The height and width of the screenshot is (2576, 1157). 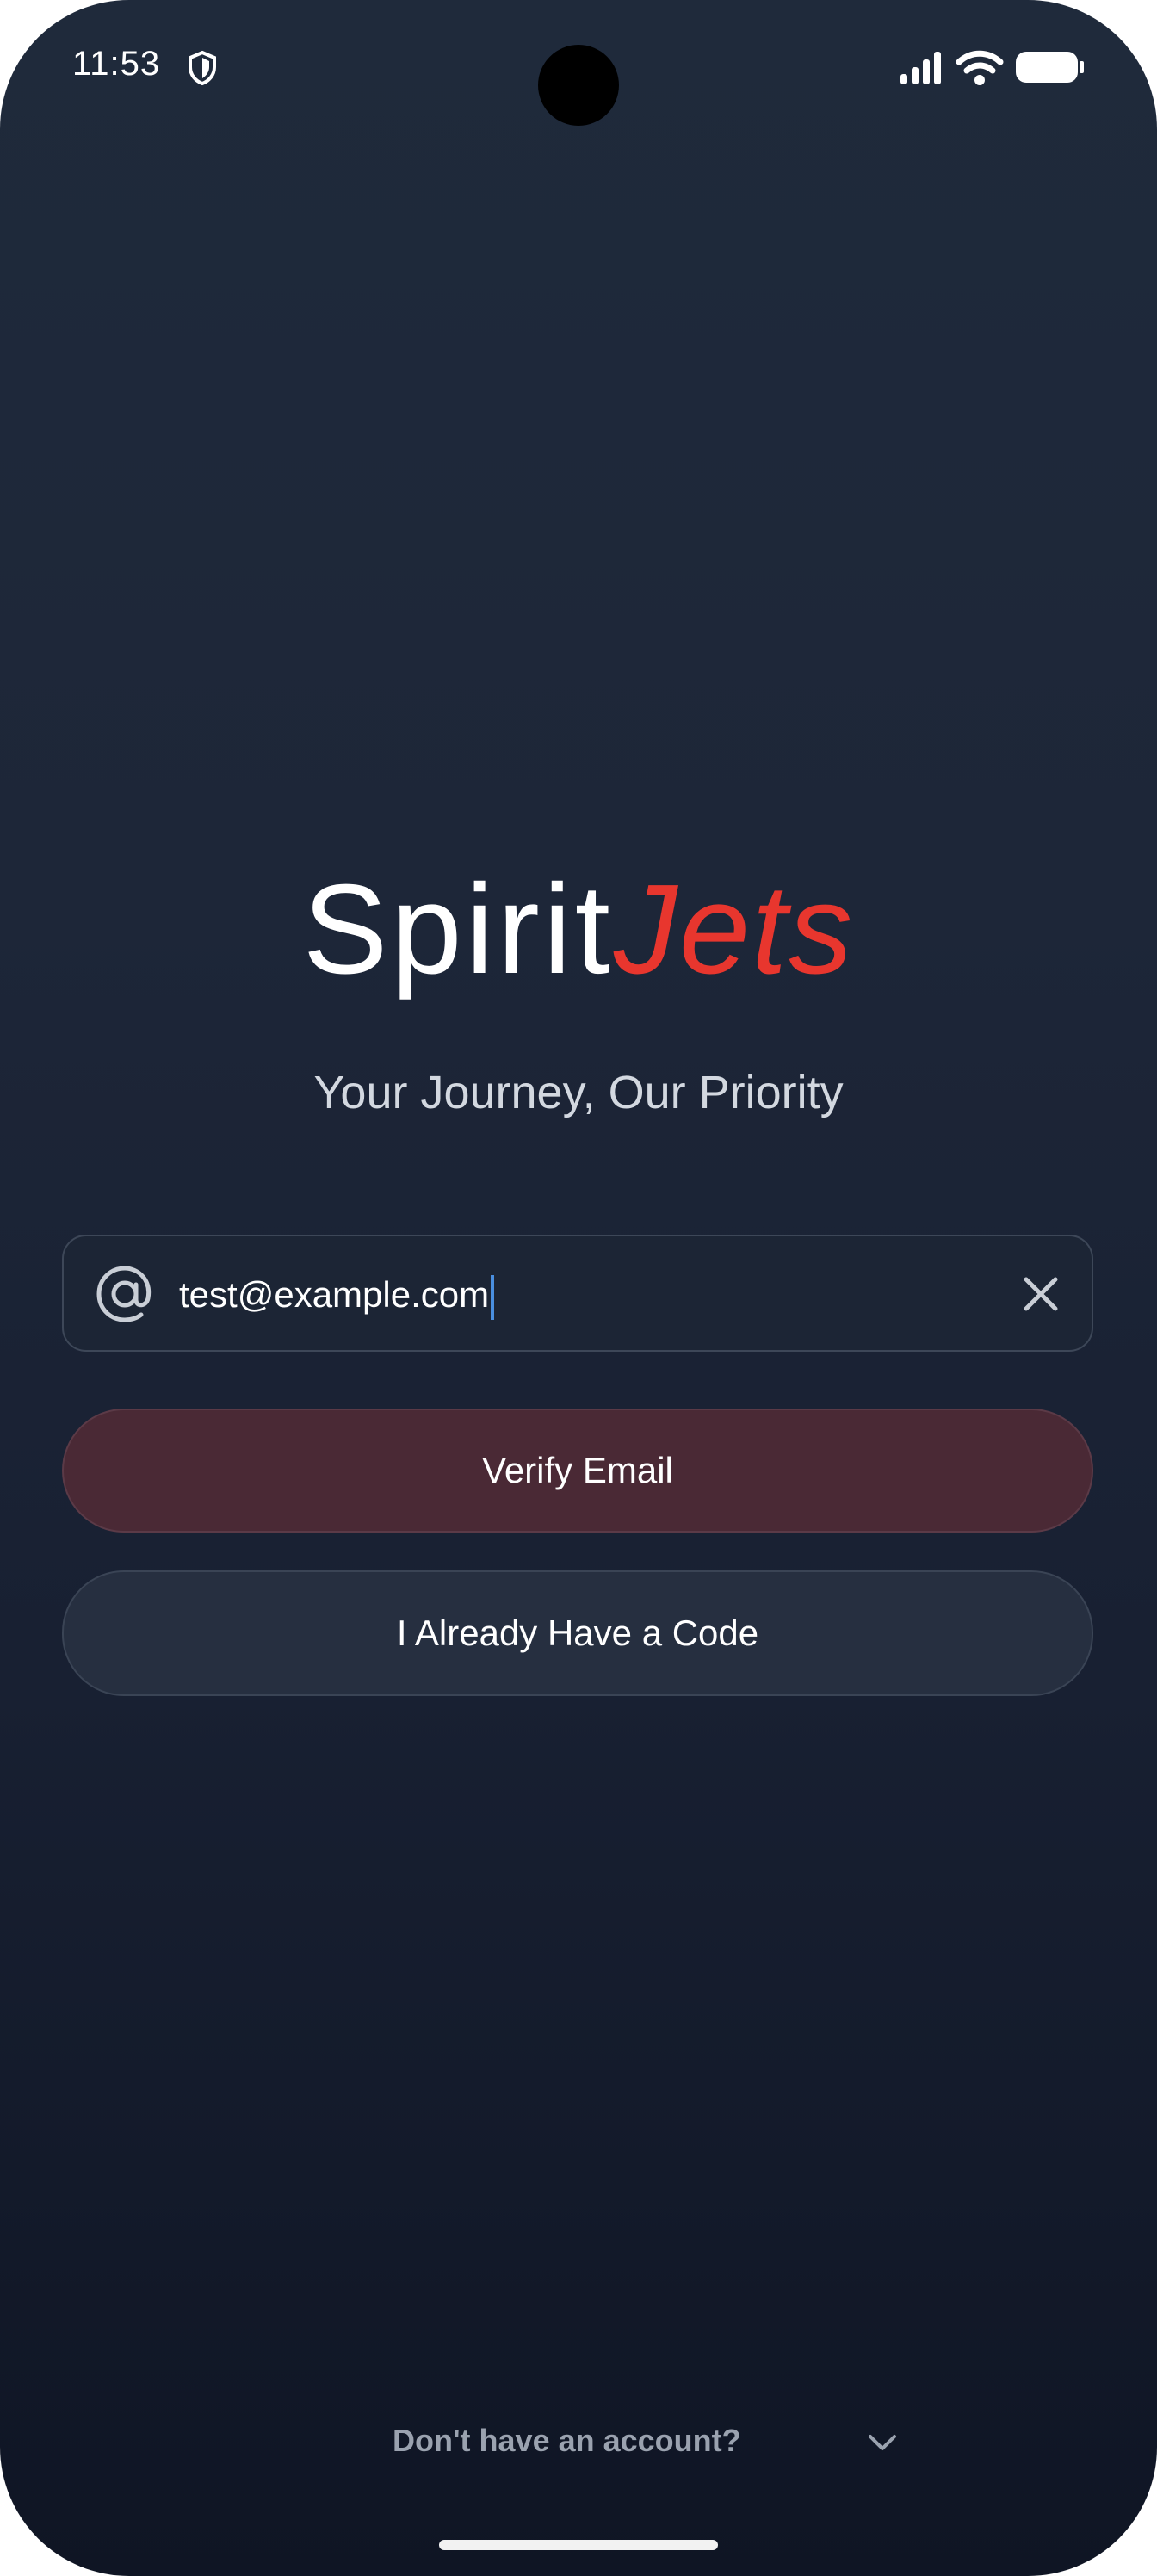 What do you see at coordinates (335, 1294) in the screenshot?
I see `email-value: test@example.com` at bounding box center [335, 1294].